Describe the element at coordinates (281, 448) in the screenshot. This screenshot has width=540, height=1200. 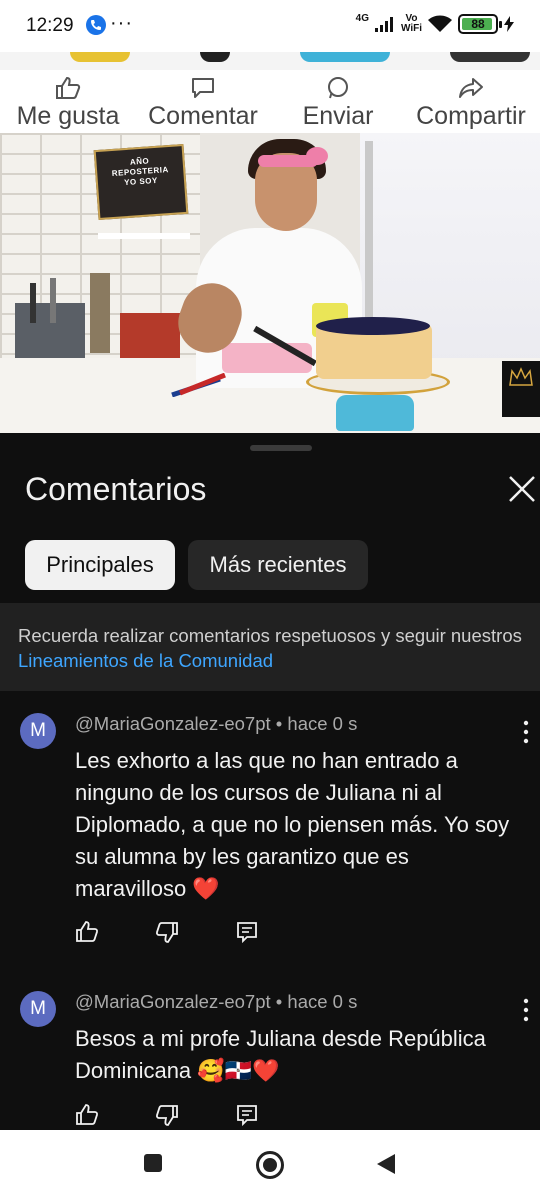
I see `drag-handle` at that location.